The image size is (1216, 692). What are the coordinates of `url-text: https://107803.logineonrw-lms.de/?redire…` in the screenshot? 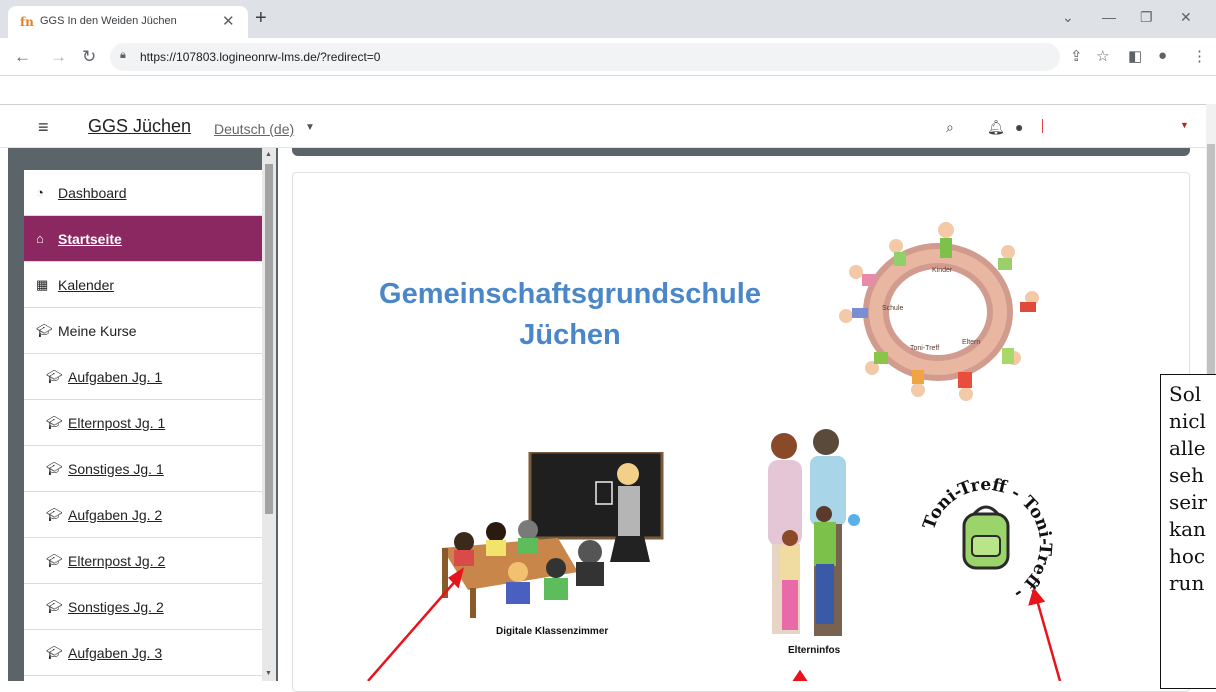 It's located at (260, 57).